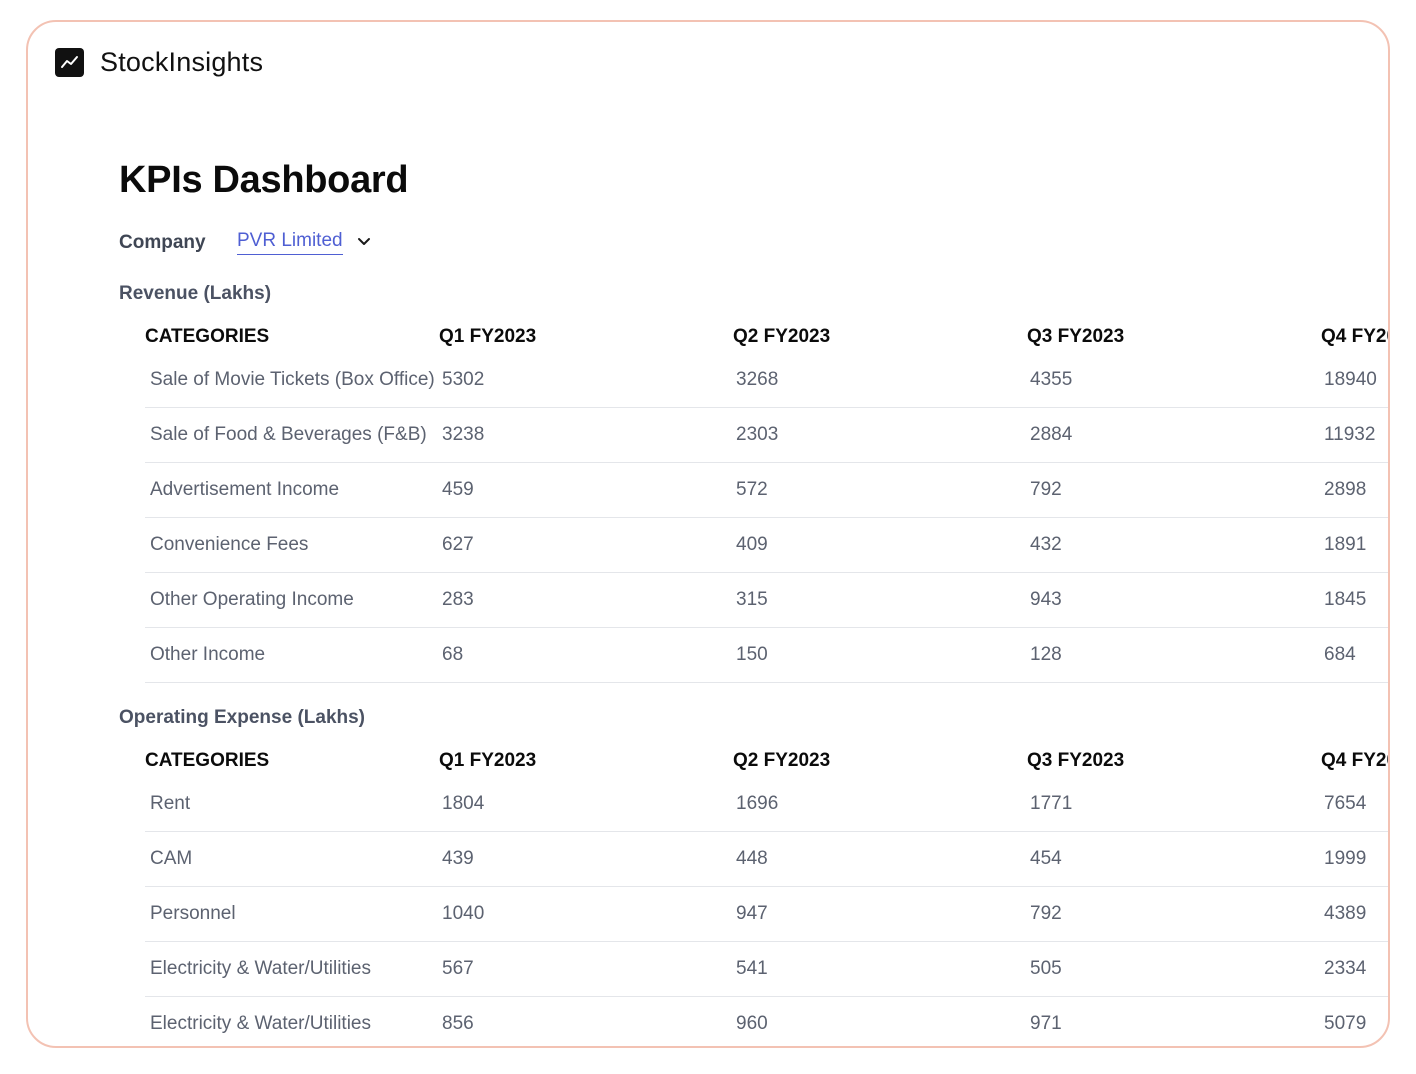  What do you see at coordinates (1354, 914) in the screenshot?
I see `value-cell: 4389` at bounding box center [1354, 914].